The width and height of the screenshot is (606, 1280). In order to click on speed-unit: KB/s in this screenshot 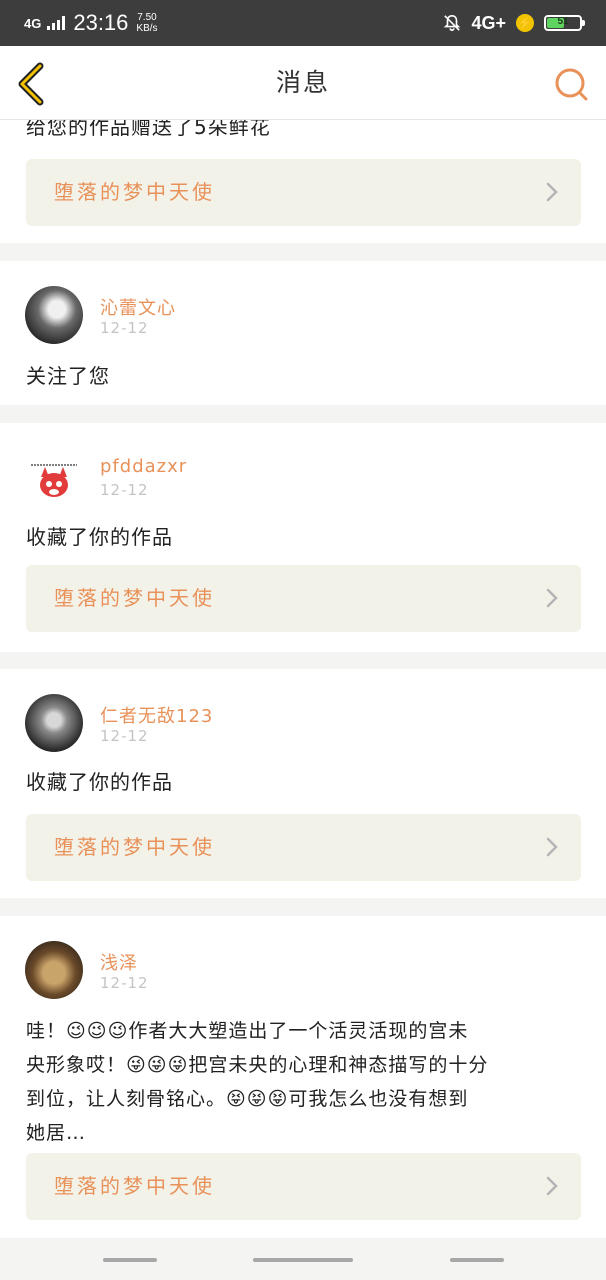, I will do `click(147, 28)`.